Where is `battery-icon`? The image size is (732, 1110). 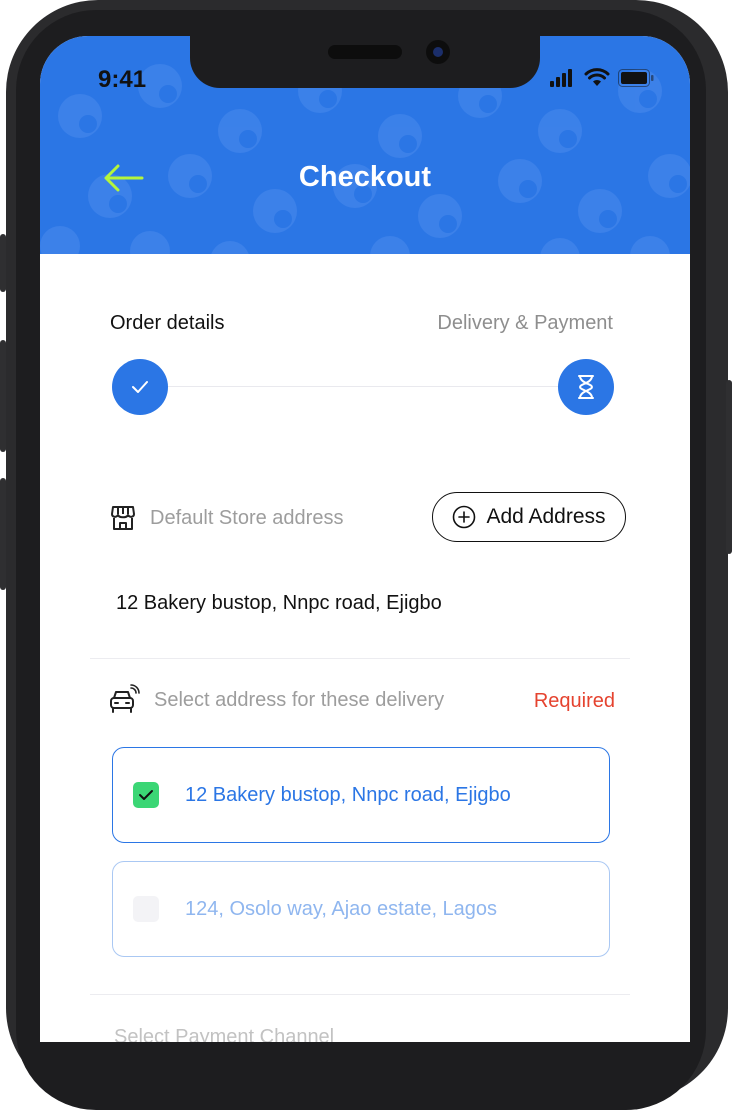 battery-icon is located at coordinates (636, 78).